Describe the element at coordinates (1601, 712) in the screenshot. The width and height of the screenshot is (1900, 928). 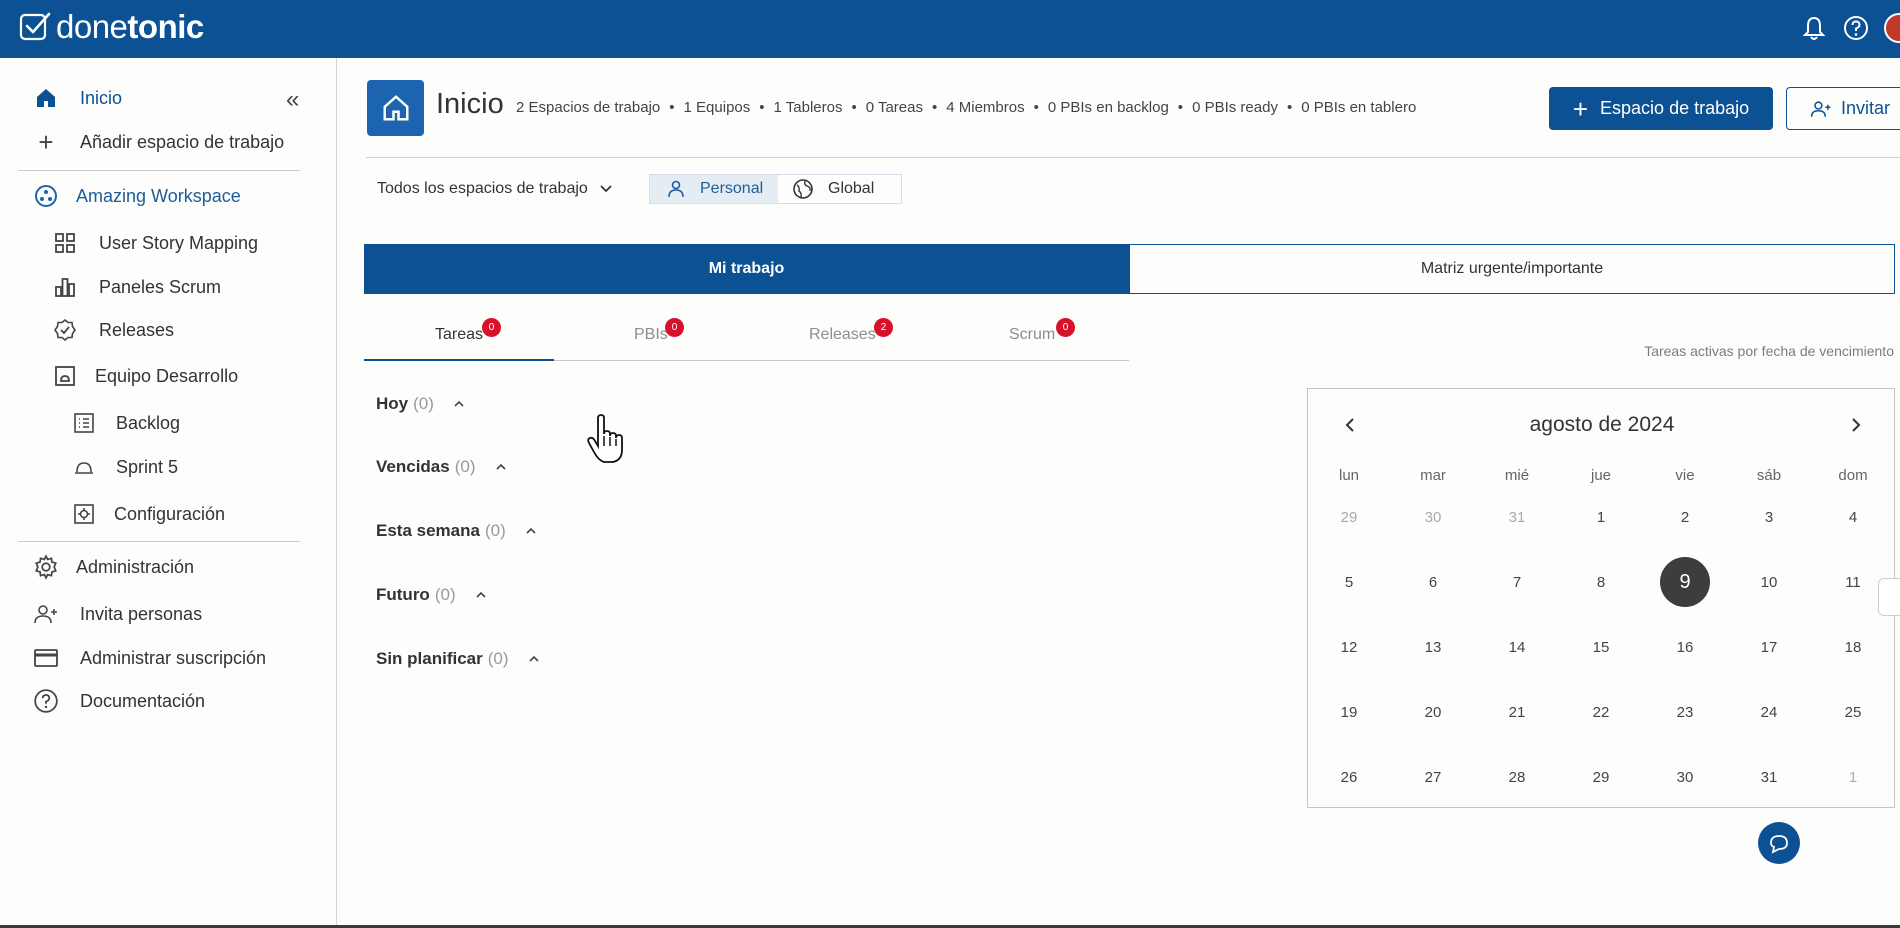
I see `calendar-day: 22` at that location.